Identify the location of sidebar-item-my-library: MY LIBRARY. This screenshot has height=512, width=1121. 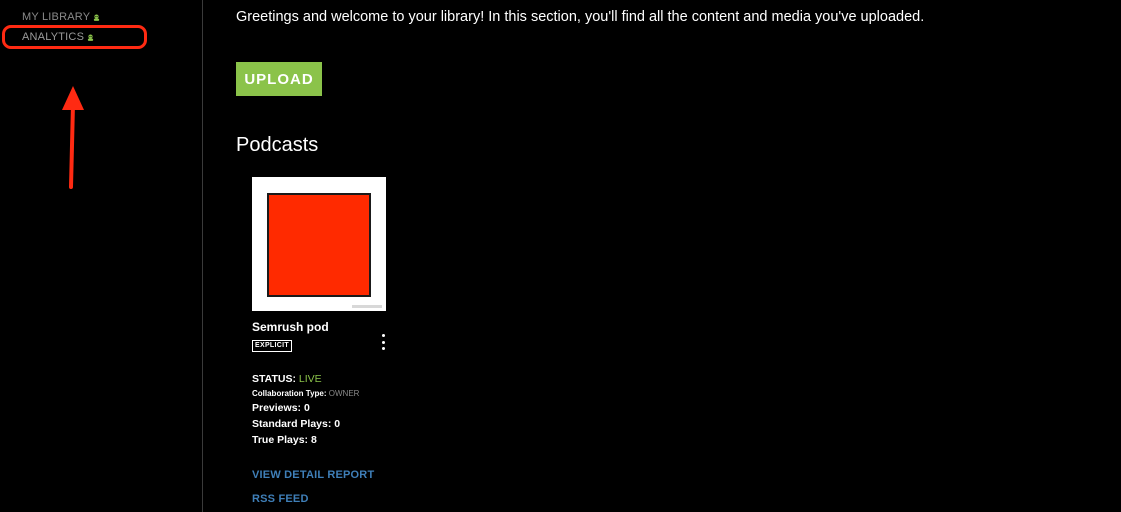
(61, 17).